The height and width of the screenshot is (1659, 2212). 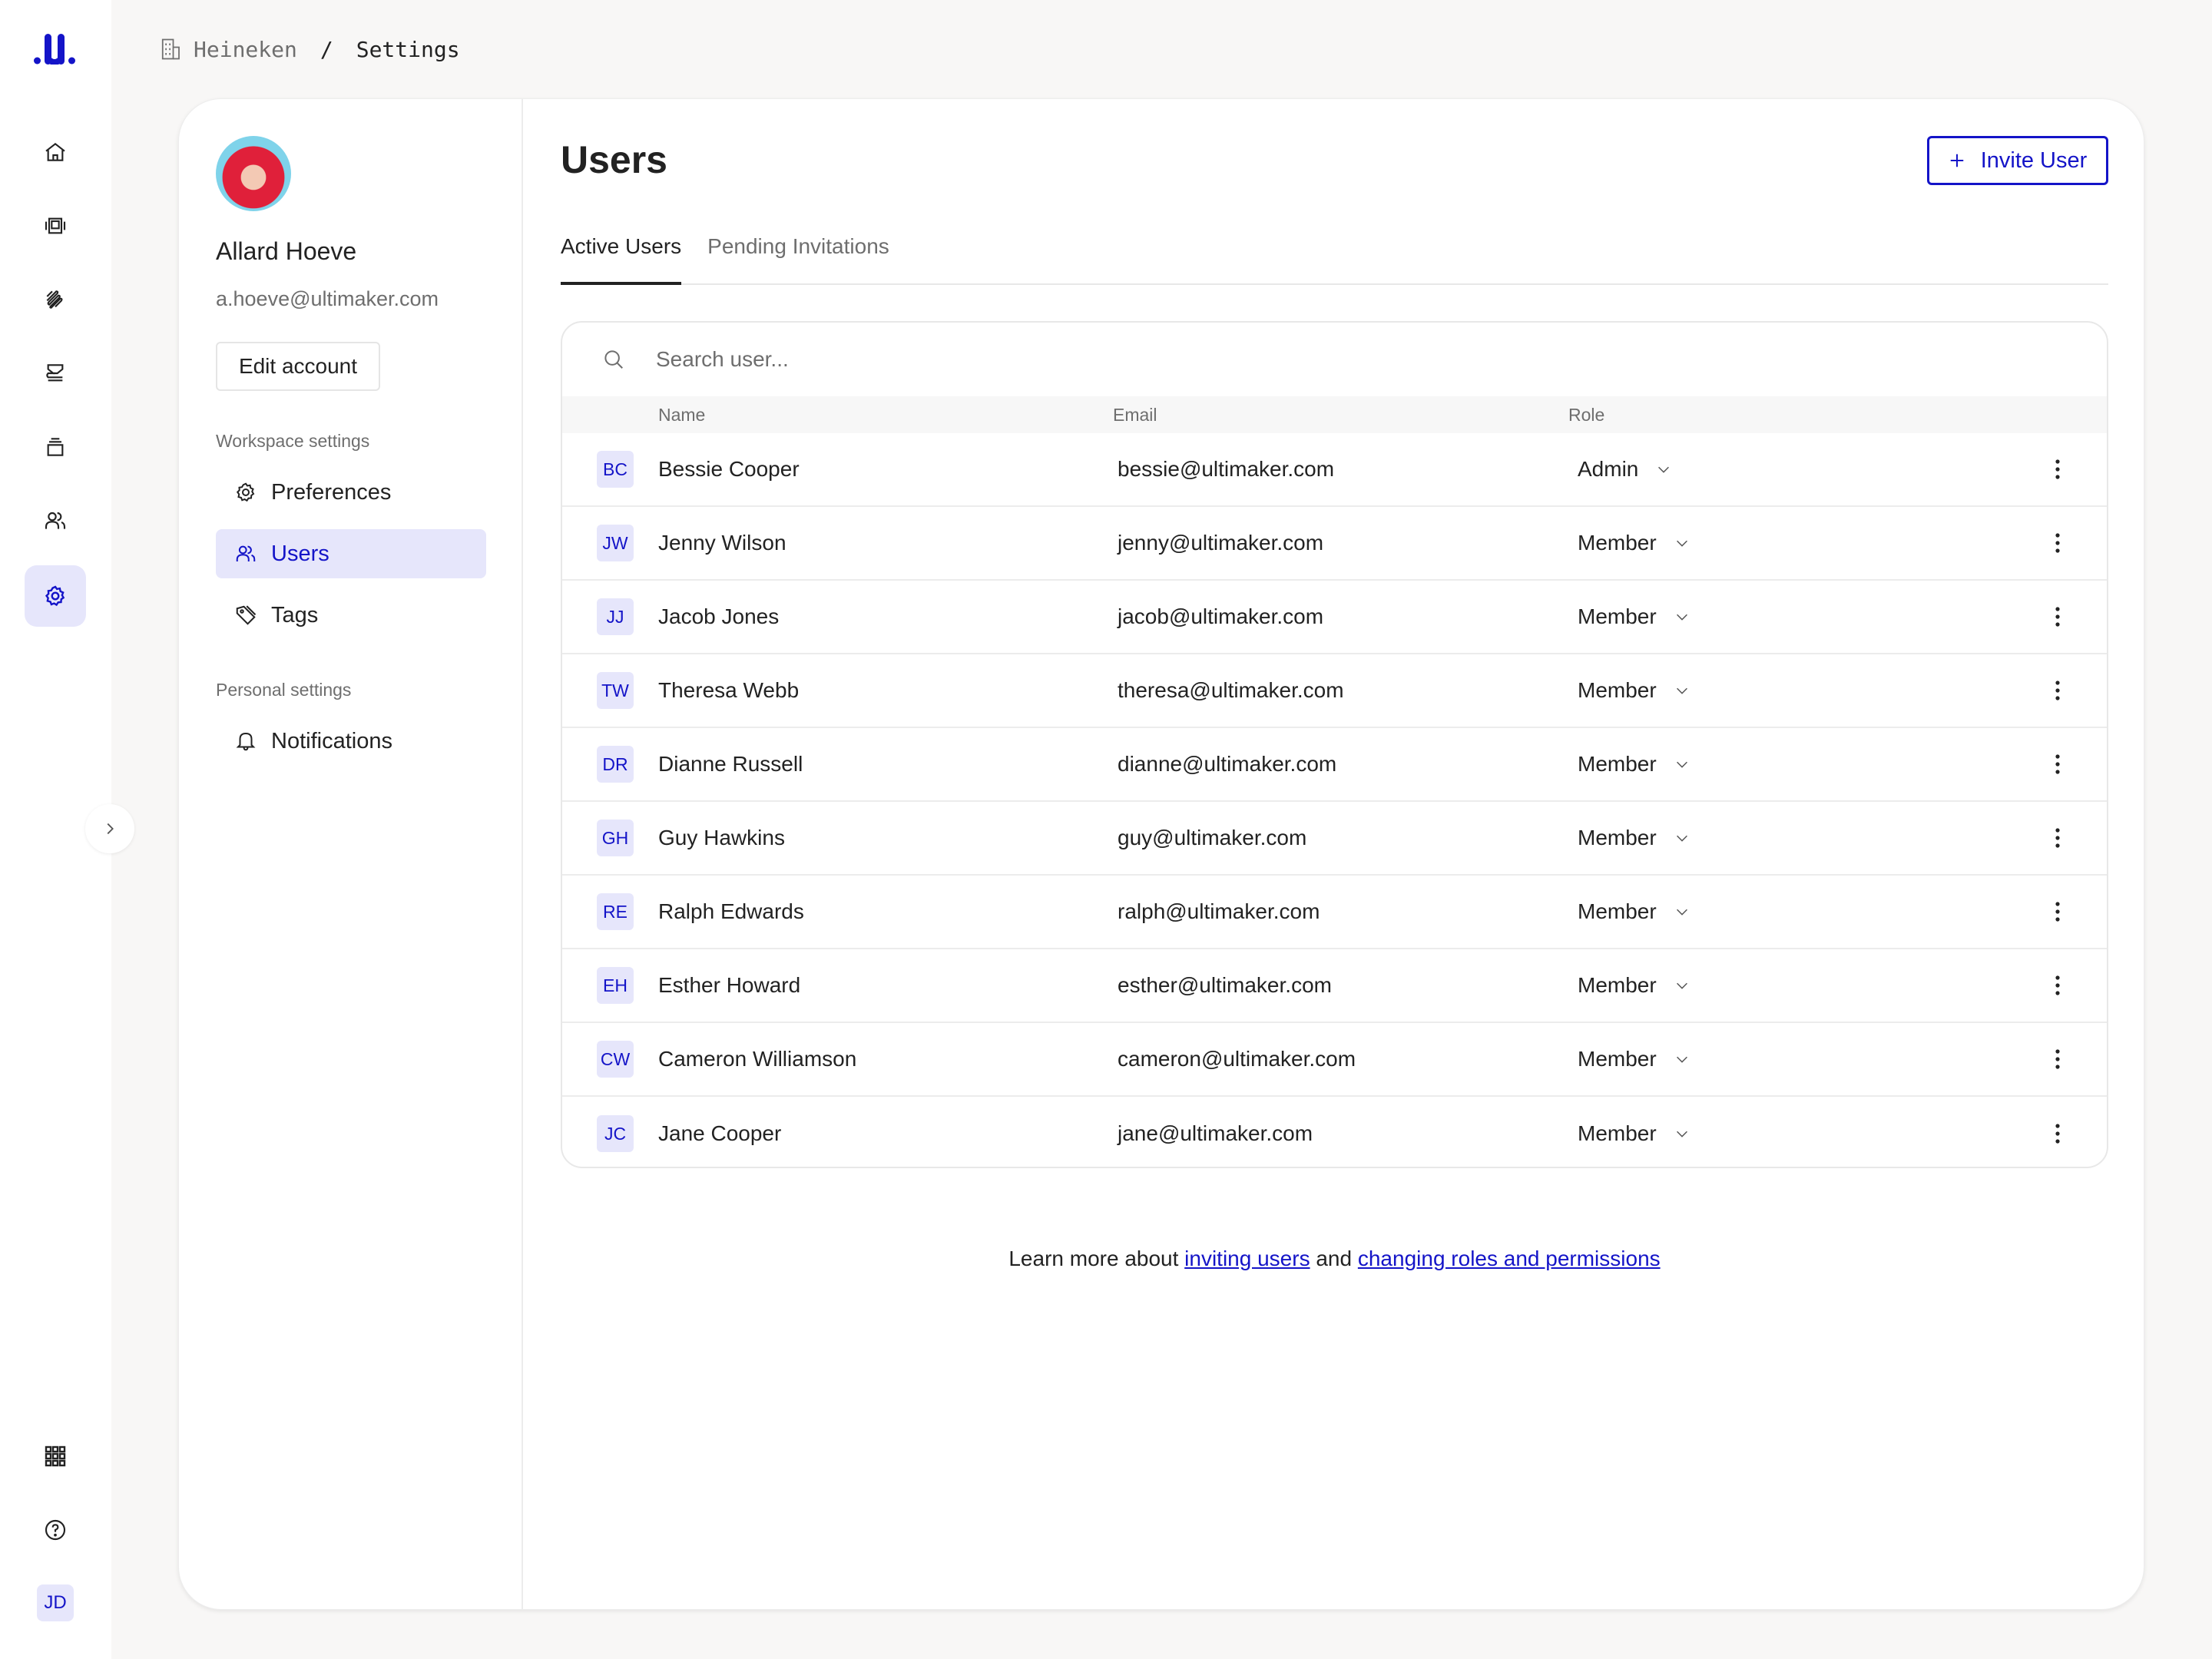 What do you see at coordinates (798, 258) in the screenshot?
I see `tab-pending-invitations: Pending Invitations` at bounding box center [798, 258].